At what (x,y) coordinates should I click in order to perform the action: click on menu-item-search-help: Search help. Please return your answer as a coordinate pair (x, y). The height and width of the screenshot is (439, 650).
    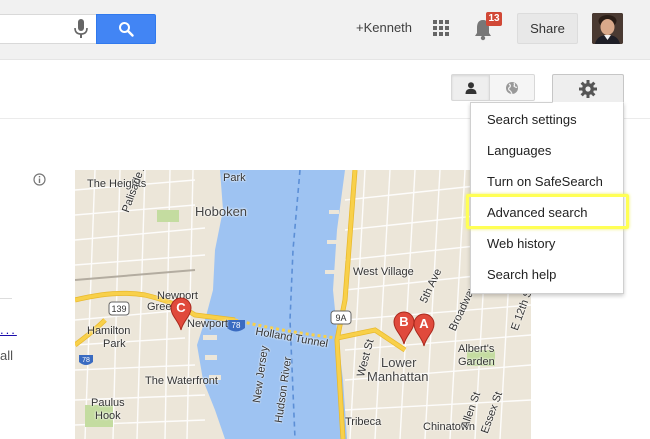
    Looking at the image, I should click on (521, 274).